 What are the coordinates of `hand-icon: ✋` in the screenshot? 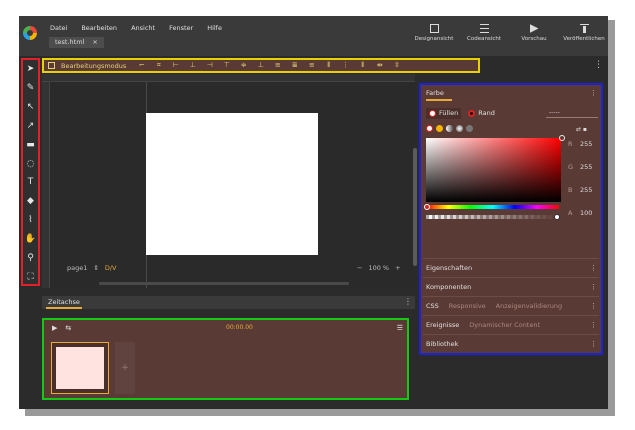 It's located at (30, 239).